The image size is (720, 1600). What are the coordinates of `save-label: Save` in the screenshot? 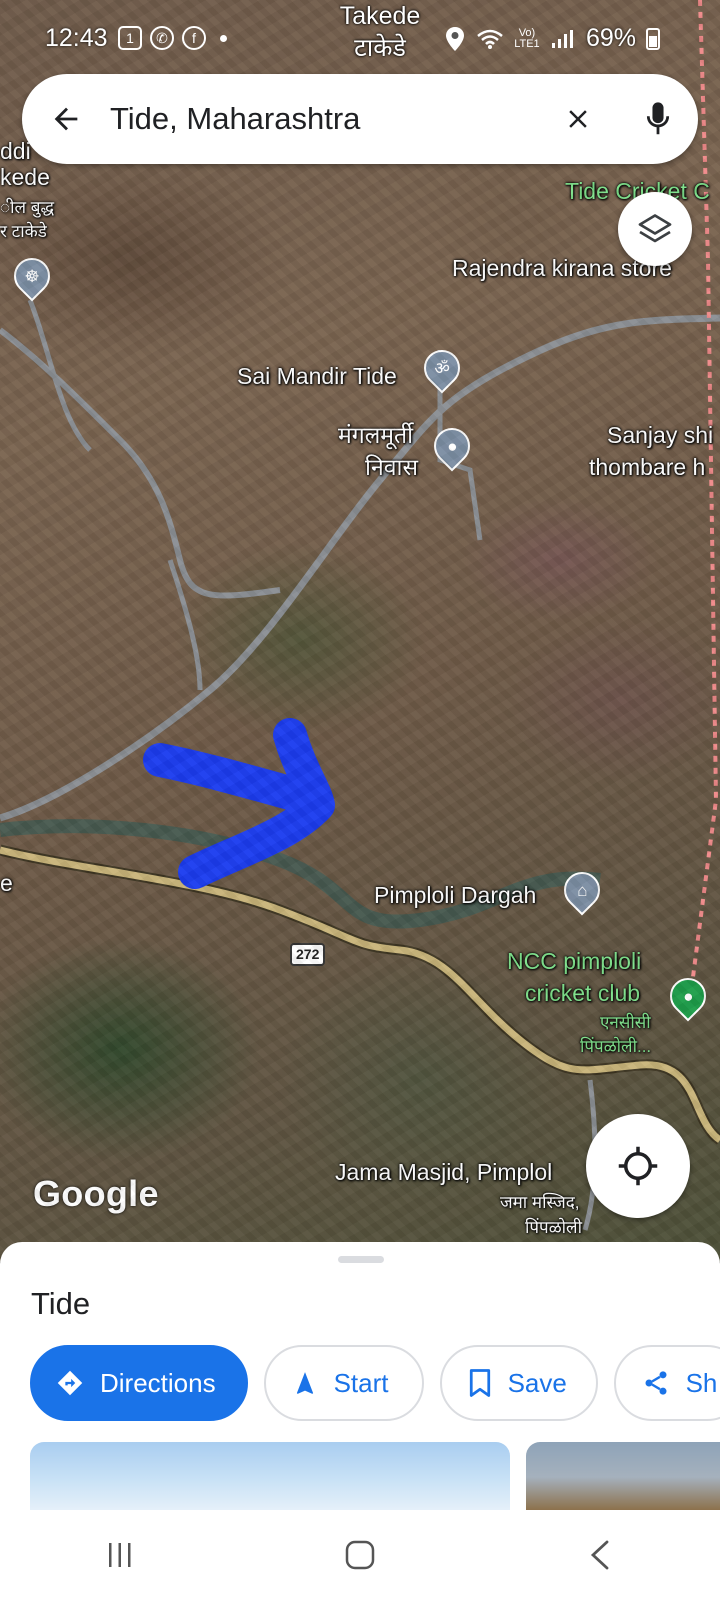 It's located at (537, 1382).